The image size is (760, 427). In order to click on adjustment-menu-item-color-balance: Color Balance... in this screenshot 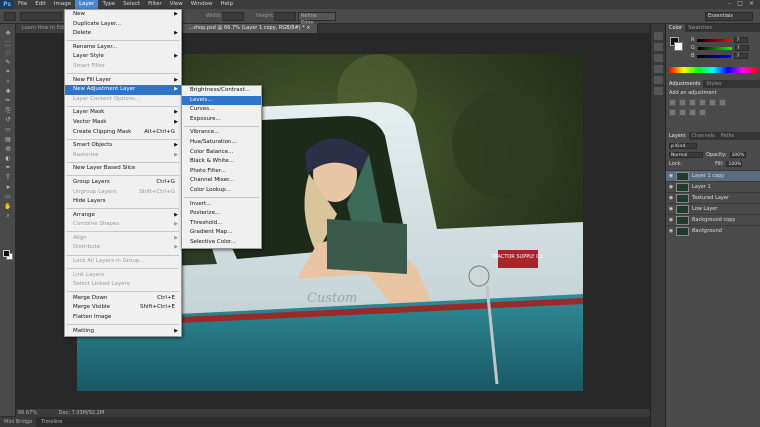, I will do `click(221, 153)`.